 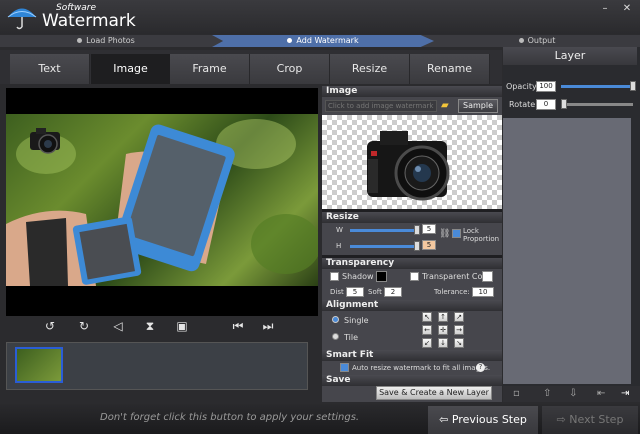 What do you see at coordinates (427, 317) in the screenshot?
I see `align-top-left-icon: ↖` at bounding box center [427, 317].